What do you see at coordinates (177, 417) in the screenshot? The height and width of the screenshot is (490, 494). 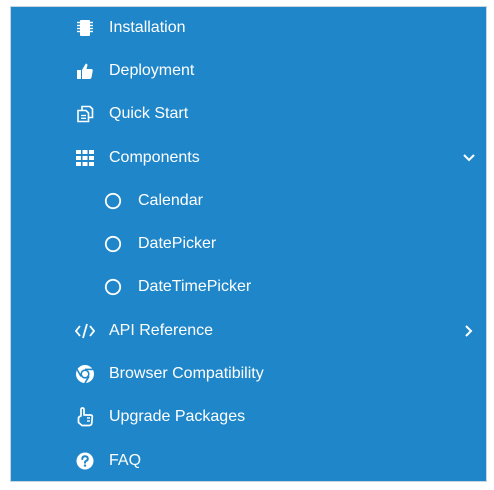 I see `sidebar-item-label: Upgrade Packages` at bounding box center [177, 417].